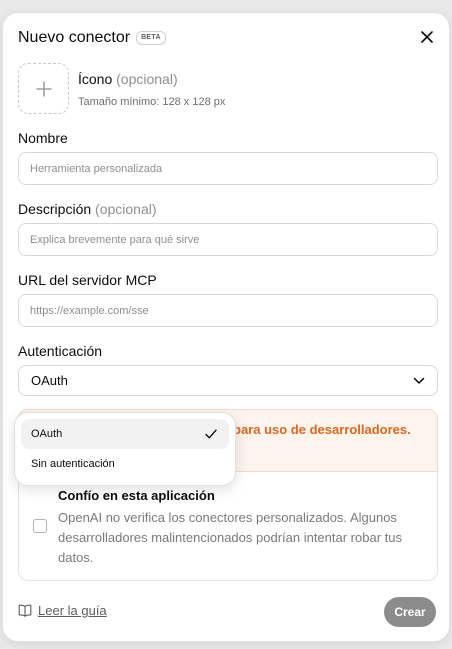 This screenshot has height=649, width=452. Describe the element at coordinates (228, 380) in the screenshot. I see `auth-select: OAuth` at that location.